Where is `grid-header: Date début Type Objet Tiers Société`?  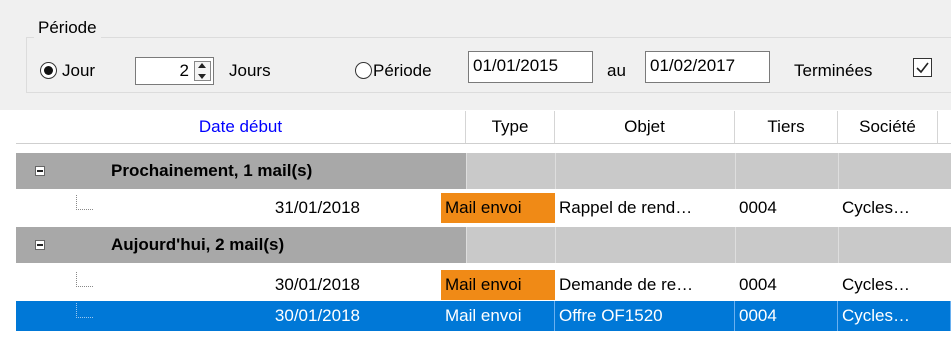
grid-header: Date début Type Objet Tiers Société is located at coordinates (483, 127).